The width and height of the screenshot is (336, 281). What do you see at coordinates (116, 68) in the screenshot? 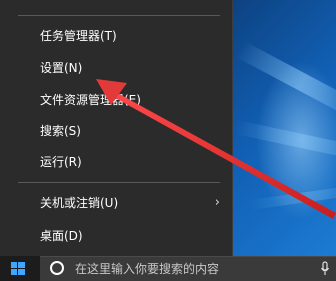
I see `menu-item-settings: 设置(N)` at bounding box center [116, 68].